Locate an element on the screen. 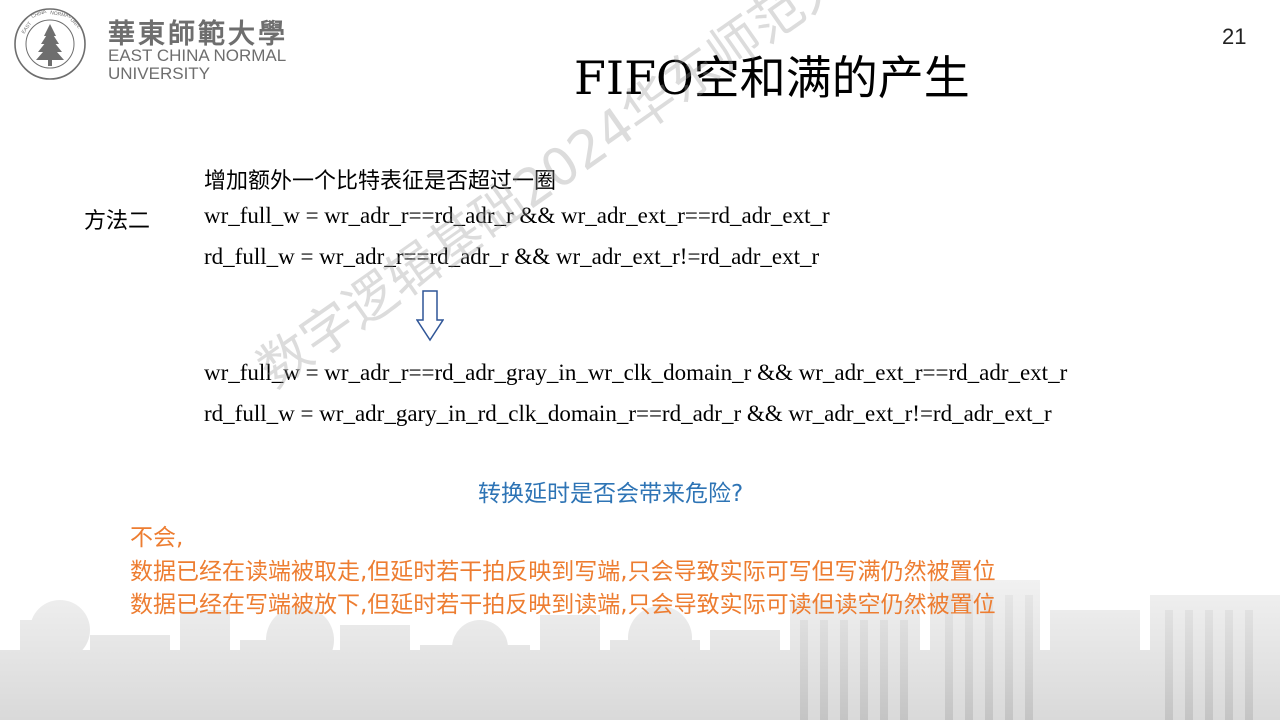  svg-text: CHINA is located at coordinates (39, 14).